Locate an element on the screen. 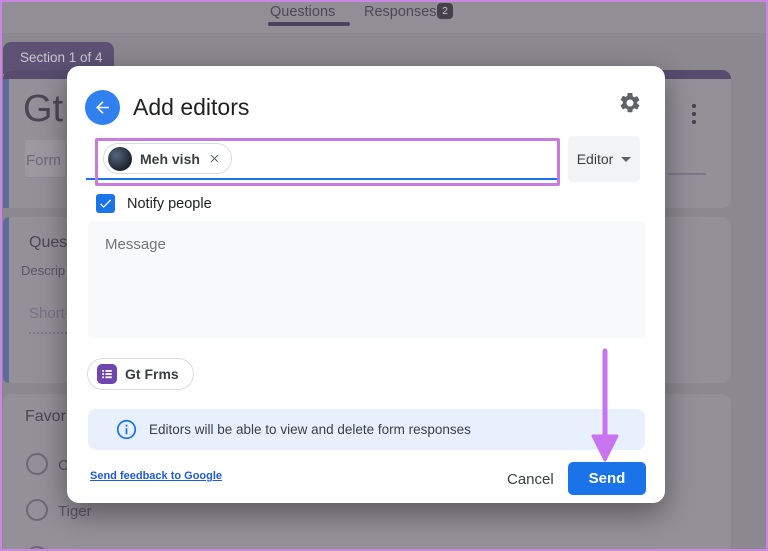 Image resolution: width=768 pixels, height=551 pixels. chevron-down-icon is located at coordinates (626, 159).